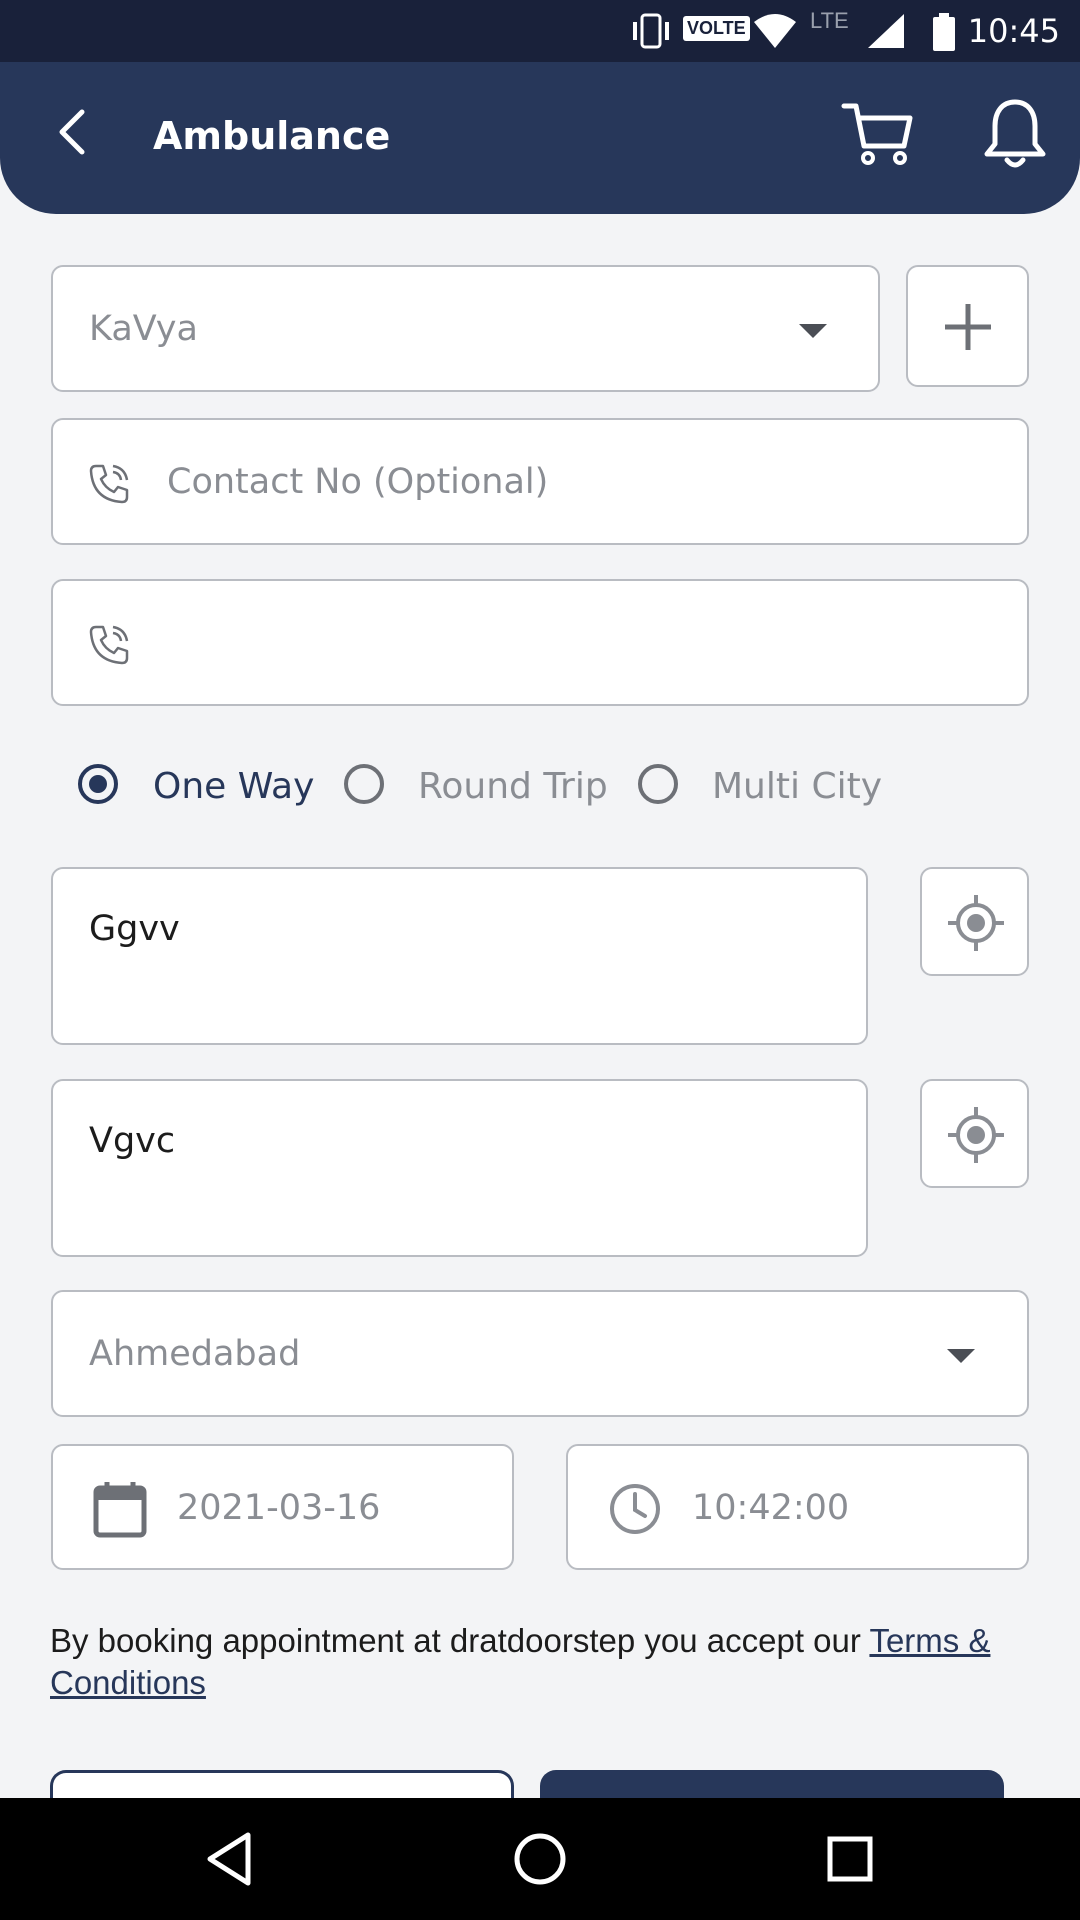 Image resolution: width=1080 pixels, height=1920 pixels. What do you see at coordinates (134, 929) in the screenshot?
I see `pickup-address-value: Ggvv` at bounding box center [134, 929].